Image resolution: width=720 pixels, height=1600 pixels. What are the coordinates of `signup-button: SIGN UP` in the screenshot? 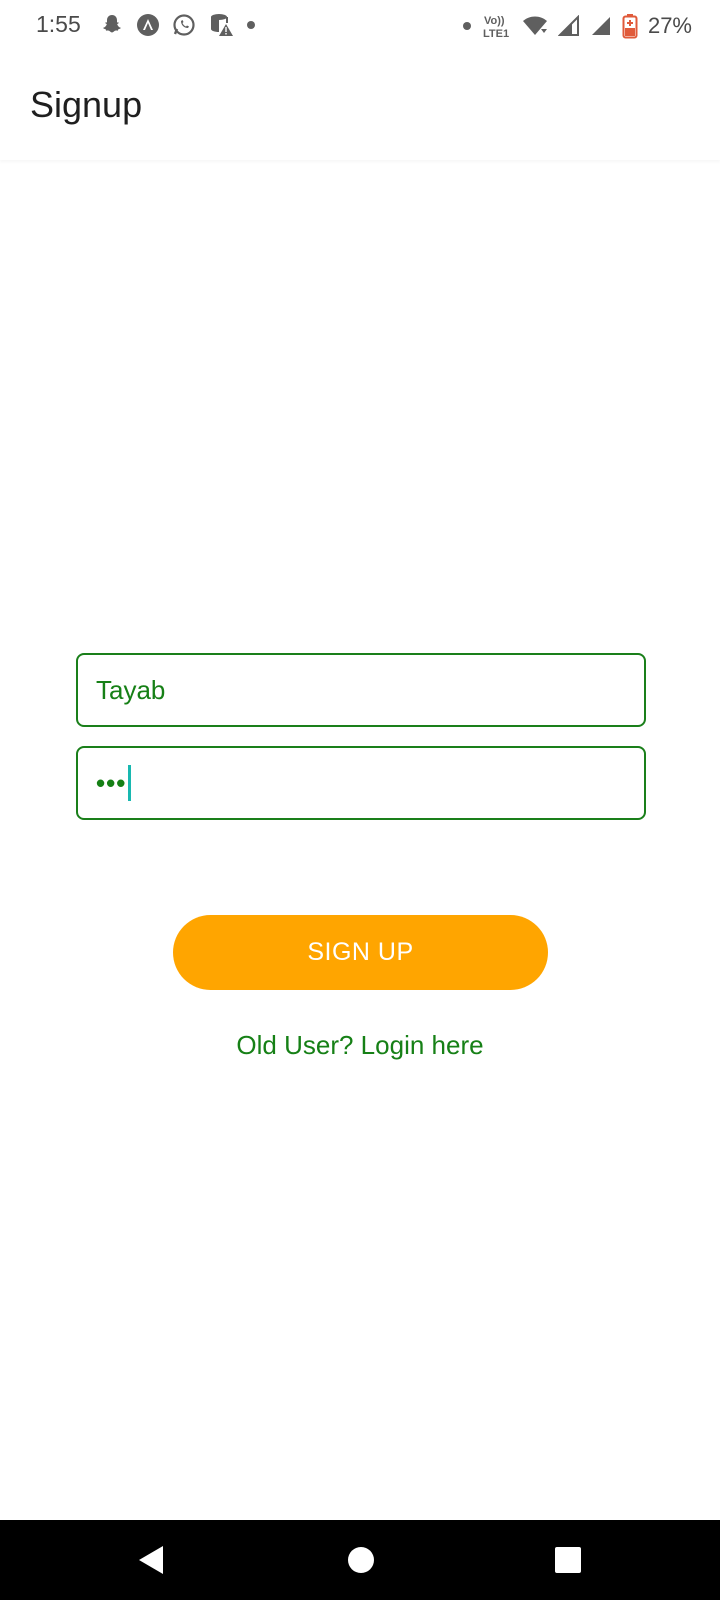 It's located at (360, 952).